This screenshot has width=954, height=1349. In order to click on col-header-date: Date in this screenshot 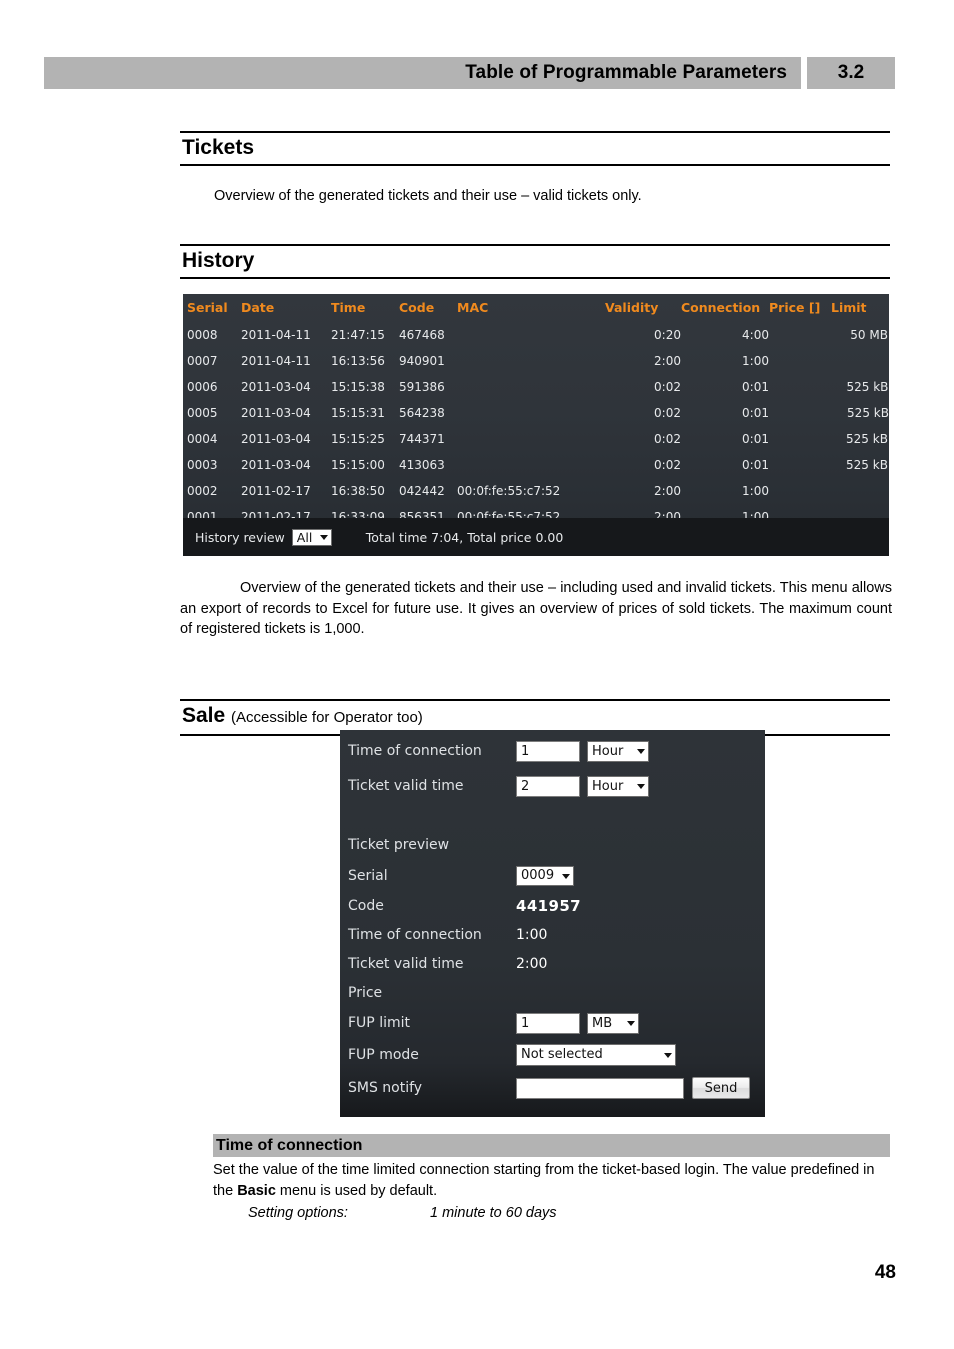, I will do `click(258, 307)`.